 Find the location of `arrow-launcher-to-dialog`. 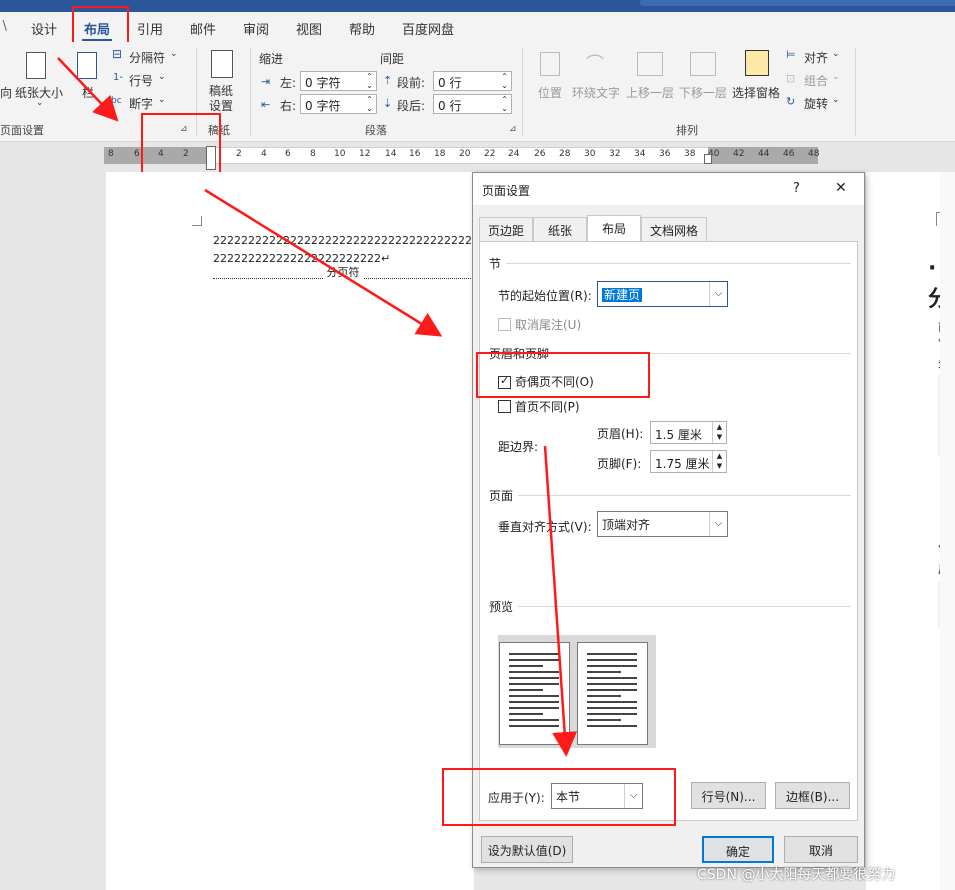

arrow-launcher-to-dialog is located at coordinates (323, 262).